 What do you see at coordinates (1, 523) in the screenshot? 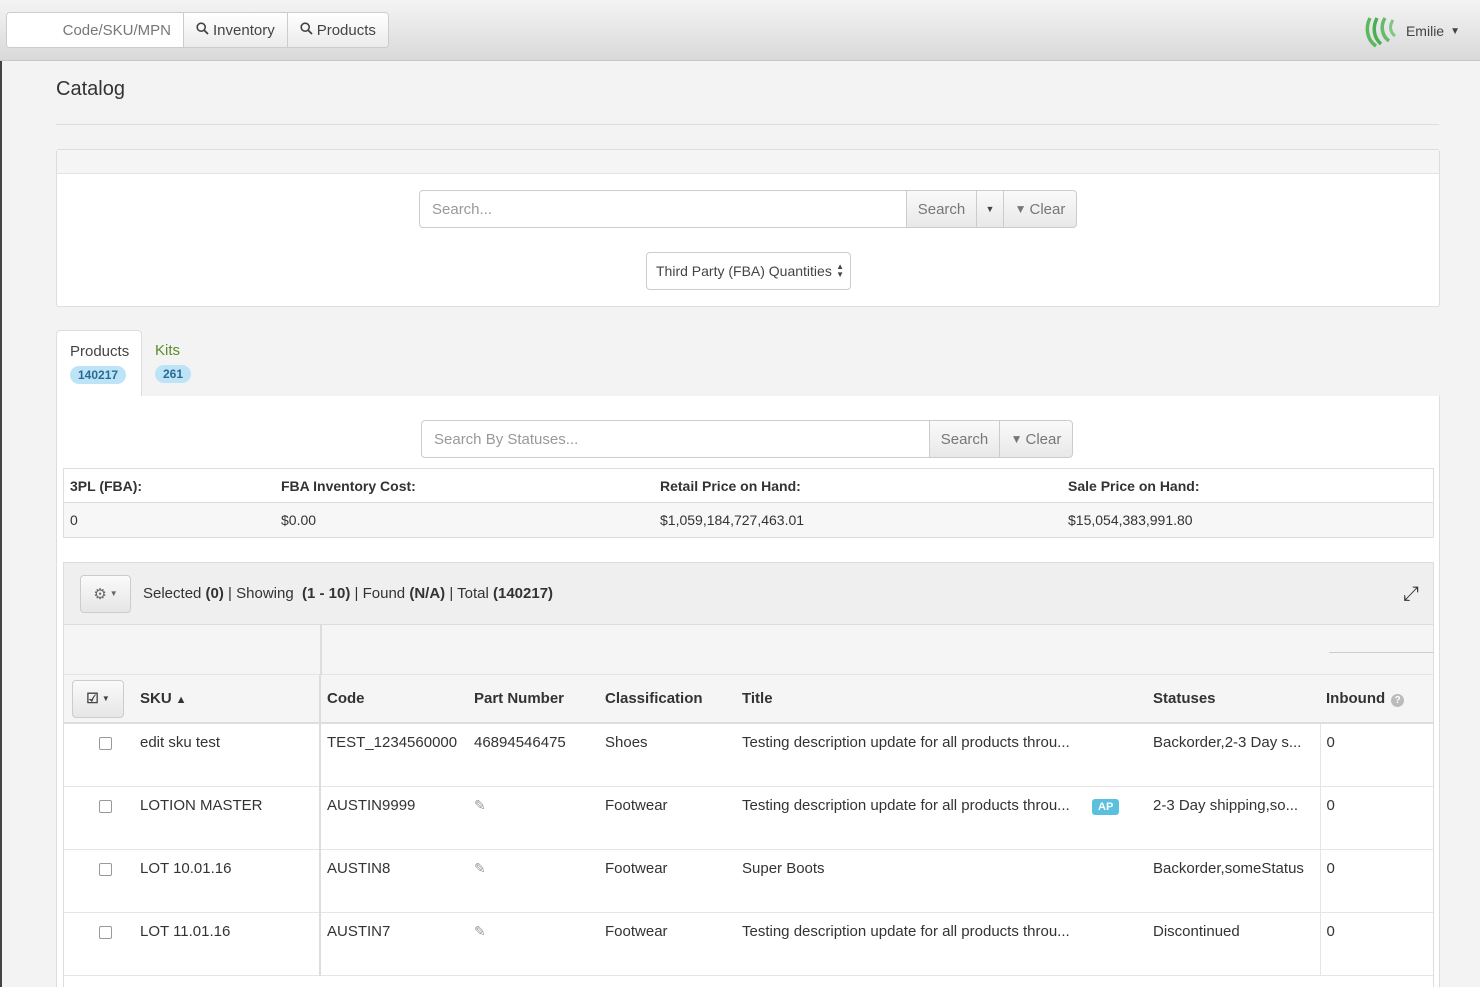
I see `window-edge` at bounding box center [1, 523].